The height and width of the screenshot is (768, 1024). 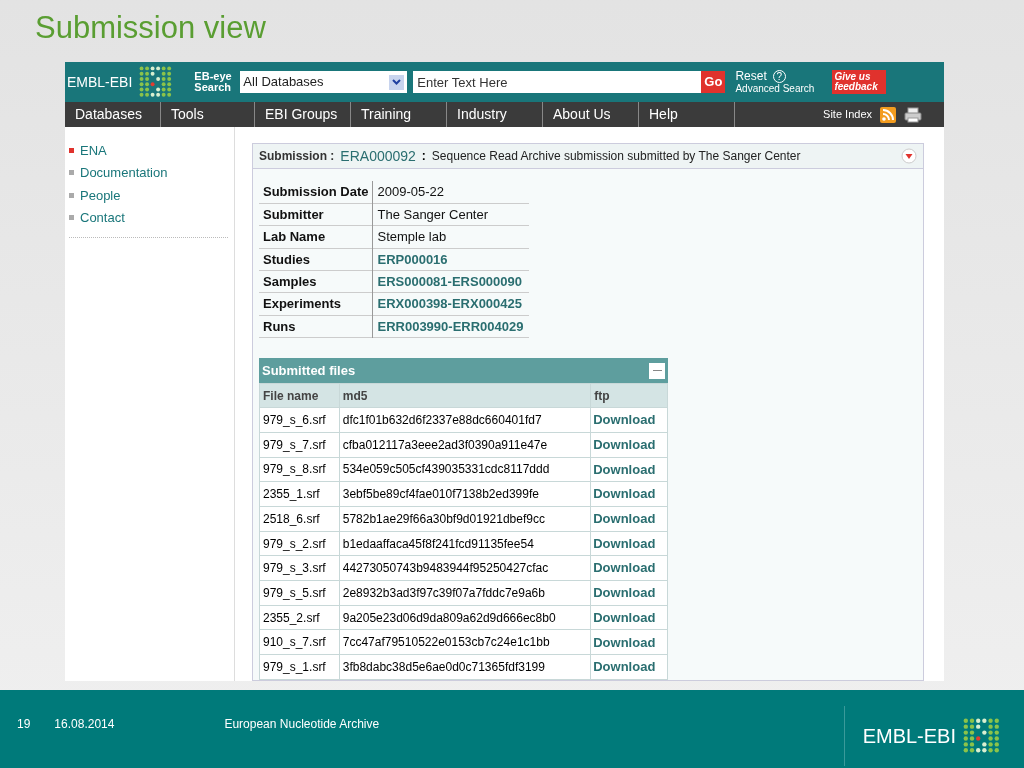 I want to click on detail-label: Samples, so click(x=316, y=281).